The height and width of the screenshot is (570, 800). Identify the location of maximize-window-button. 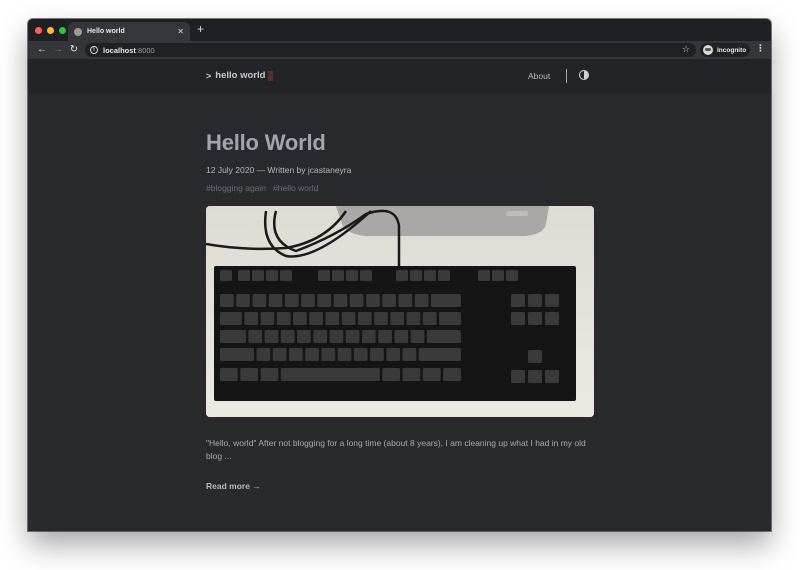
(62, 30).